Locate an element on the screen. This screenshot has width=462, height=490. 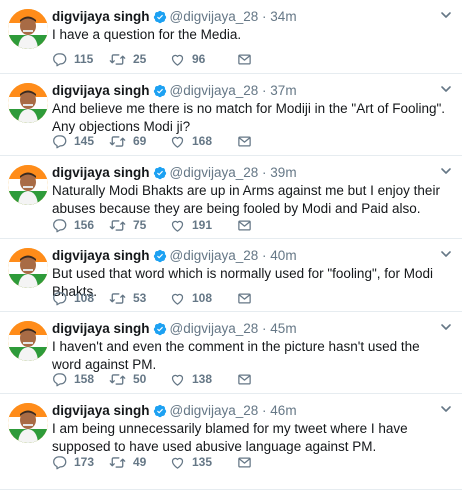
tweet-header: digvijaya singh @digvijaya_28 · 46m is located at coordinates (174, 411).